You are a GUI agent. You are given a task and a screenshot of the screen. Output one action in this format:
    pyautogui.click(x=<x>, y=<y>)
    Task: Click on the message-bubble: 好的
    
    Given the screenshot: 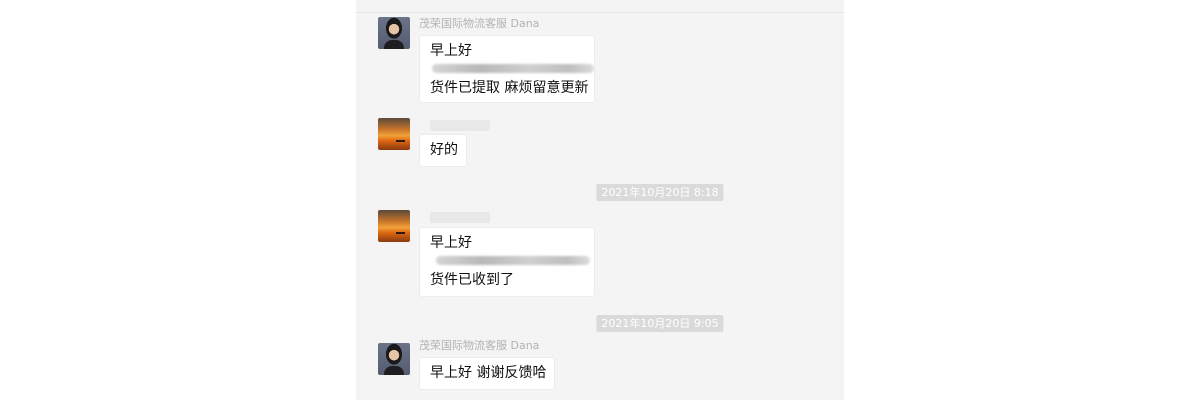 What is the action you would take?
    pyautogui.click(x=443, y=150)
    